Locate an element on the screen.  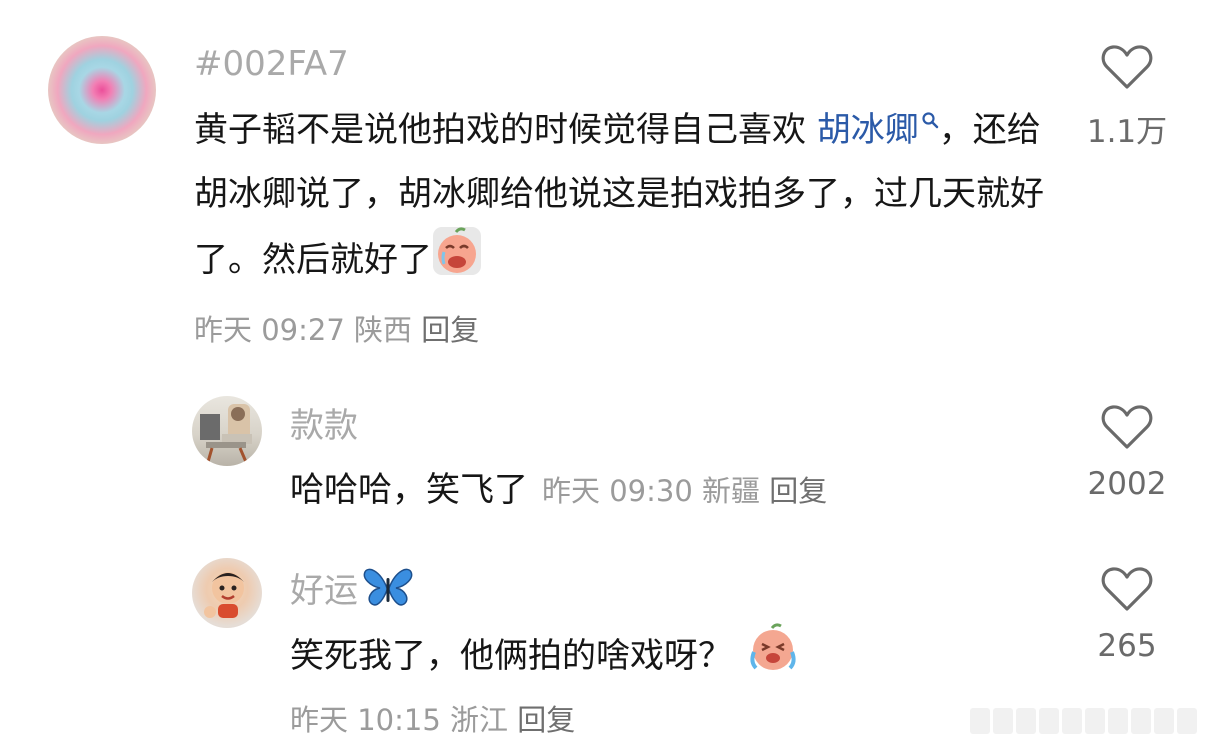
like-button: 265 is located at coordinates (1127, 615).